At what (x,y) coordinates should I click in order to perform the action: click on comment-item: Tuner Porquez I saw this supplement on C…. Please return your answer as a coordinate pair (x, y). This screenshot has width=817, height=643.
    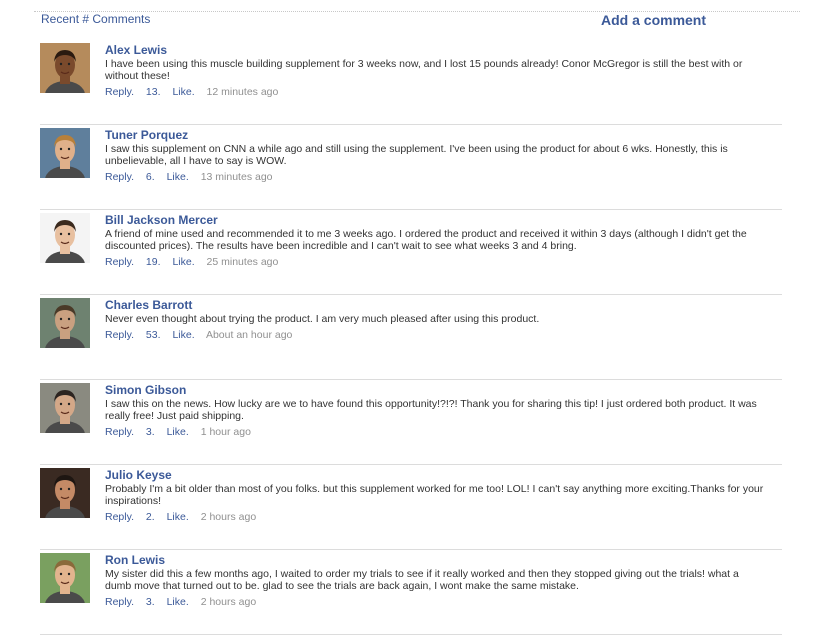
    Looking at the image, I should click on (411, 167).